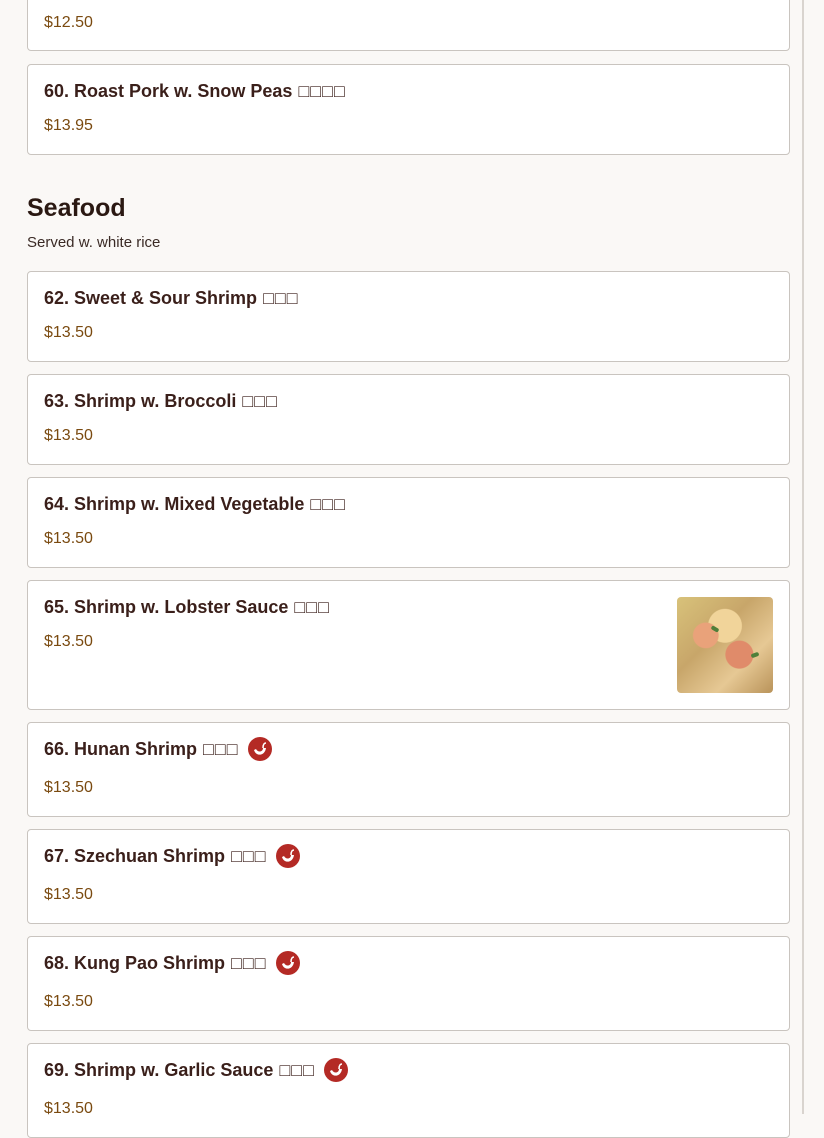 This screenshot has width=824, height=1138. Describe the element at coordinates (151, 298) in the screenshot. I see `item-name: 62. Sweet & Sour Shrimp` at that location.